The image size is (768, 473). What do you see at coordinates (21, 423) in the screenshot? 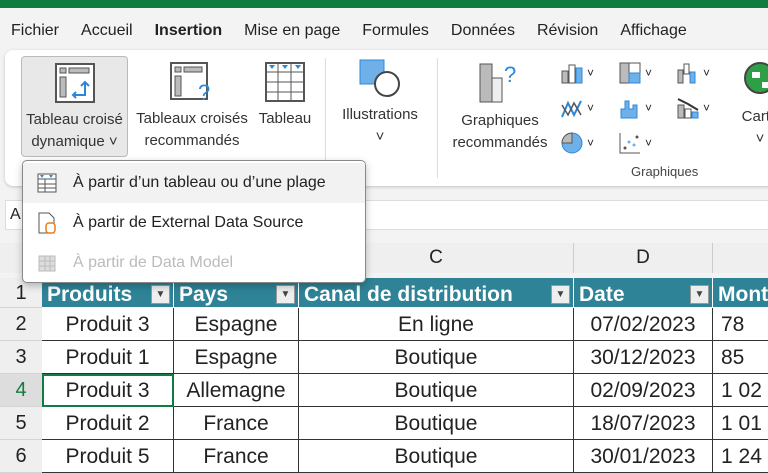
I see `row-number: 5` at bounding box center [21, 423].